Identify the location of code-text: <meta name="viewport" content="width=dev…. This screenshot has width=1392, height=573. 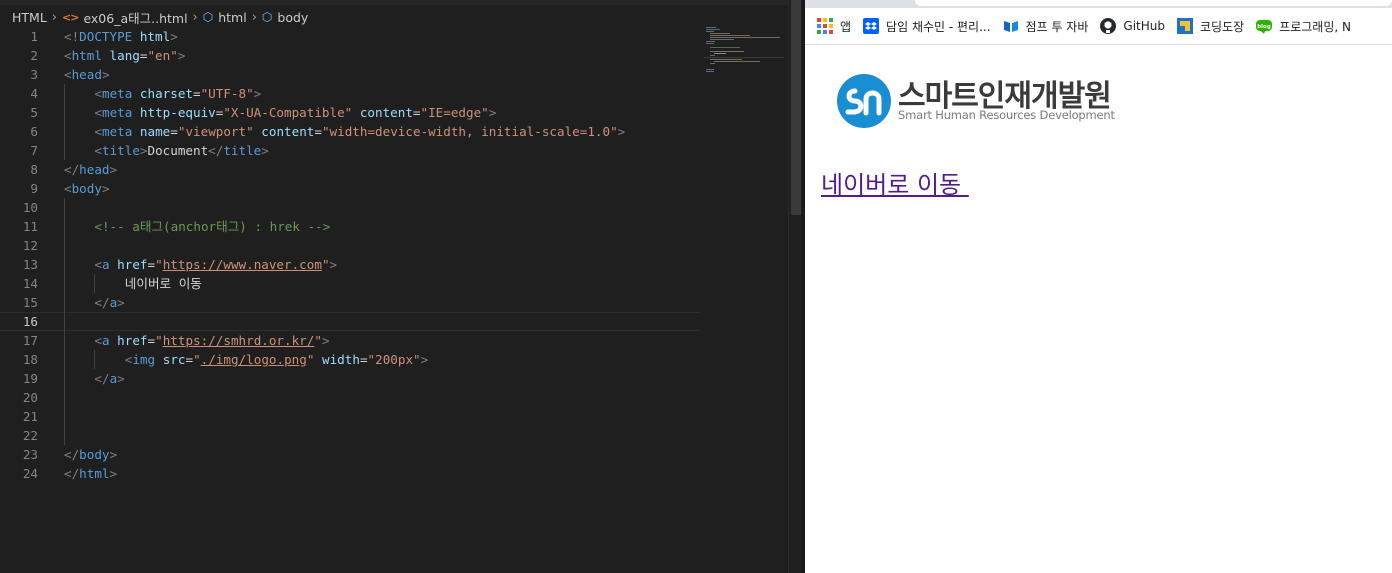
(359, 131).